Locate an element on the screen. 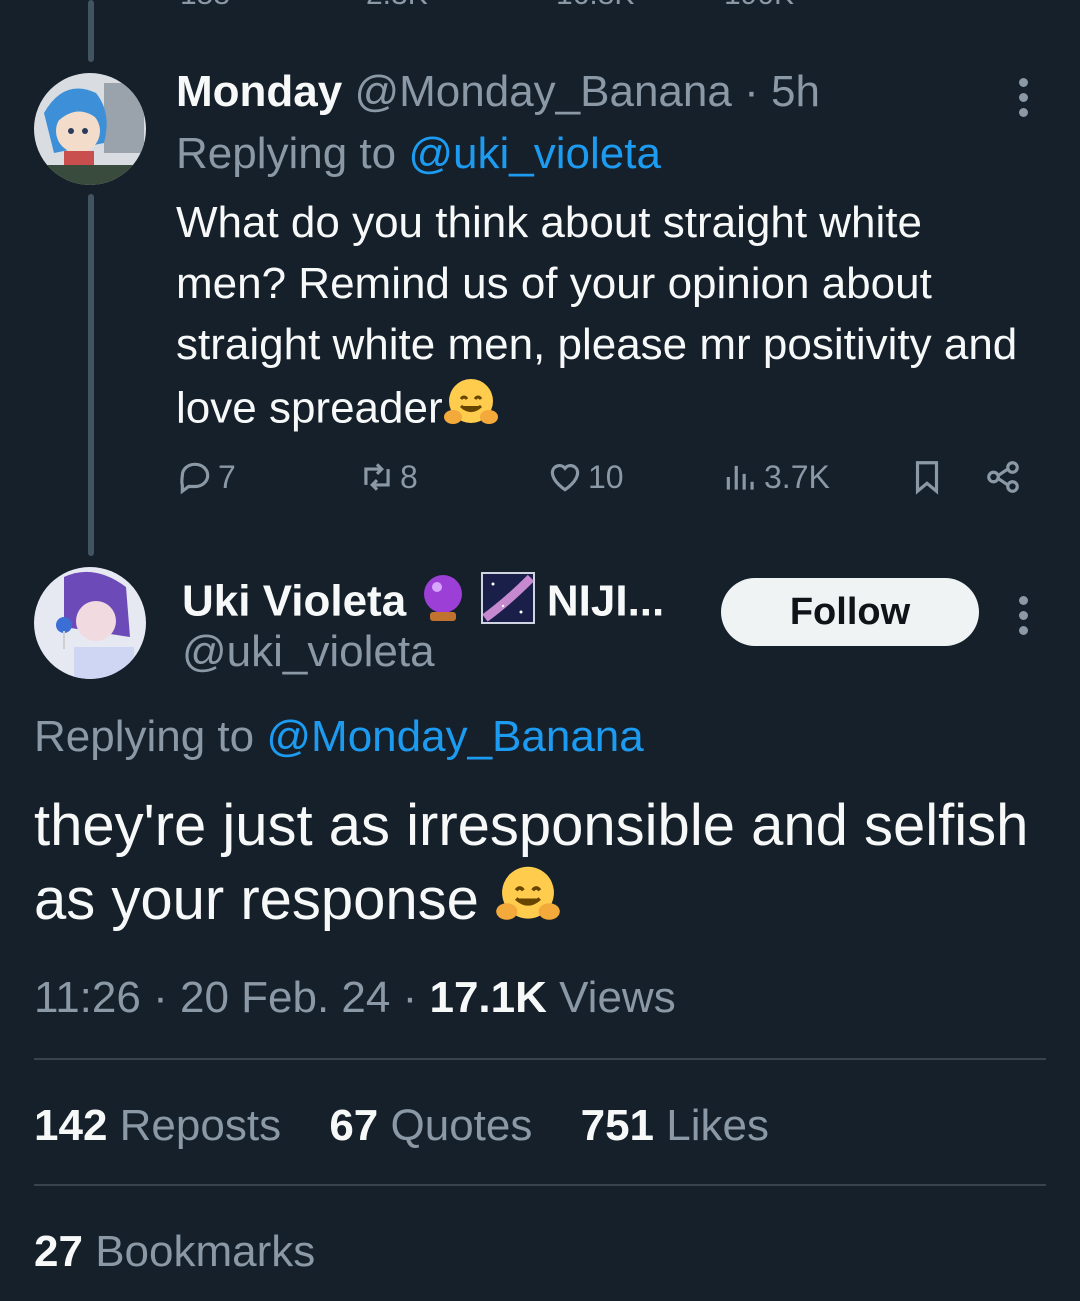 The width and height of the screenshot is (1080, 1301). like-count: 10 is located at coordinates (606, 476).